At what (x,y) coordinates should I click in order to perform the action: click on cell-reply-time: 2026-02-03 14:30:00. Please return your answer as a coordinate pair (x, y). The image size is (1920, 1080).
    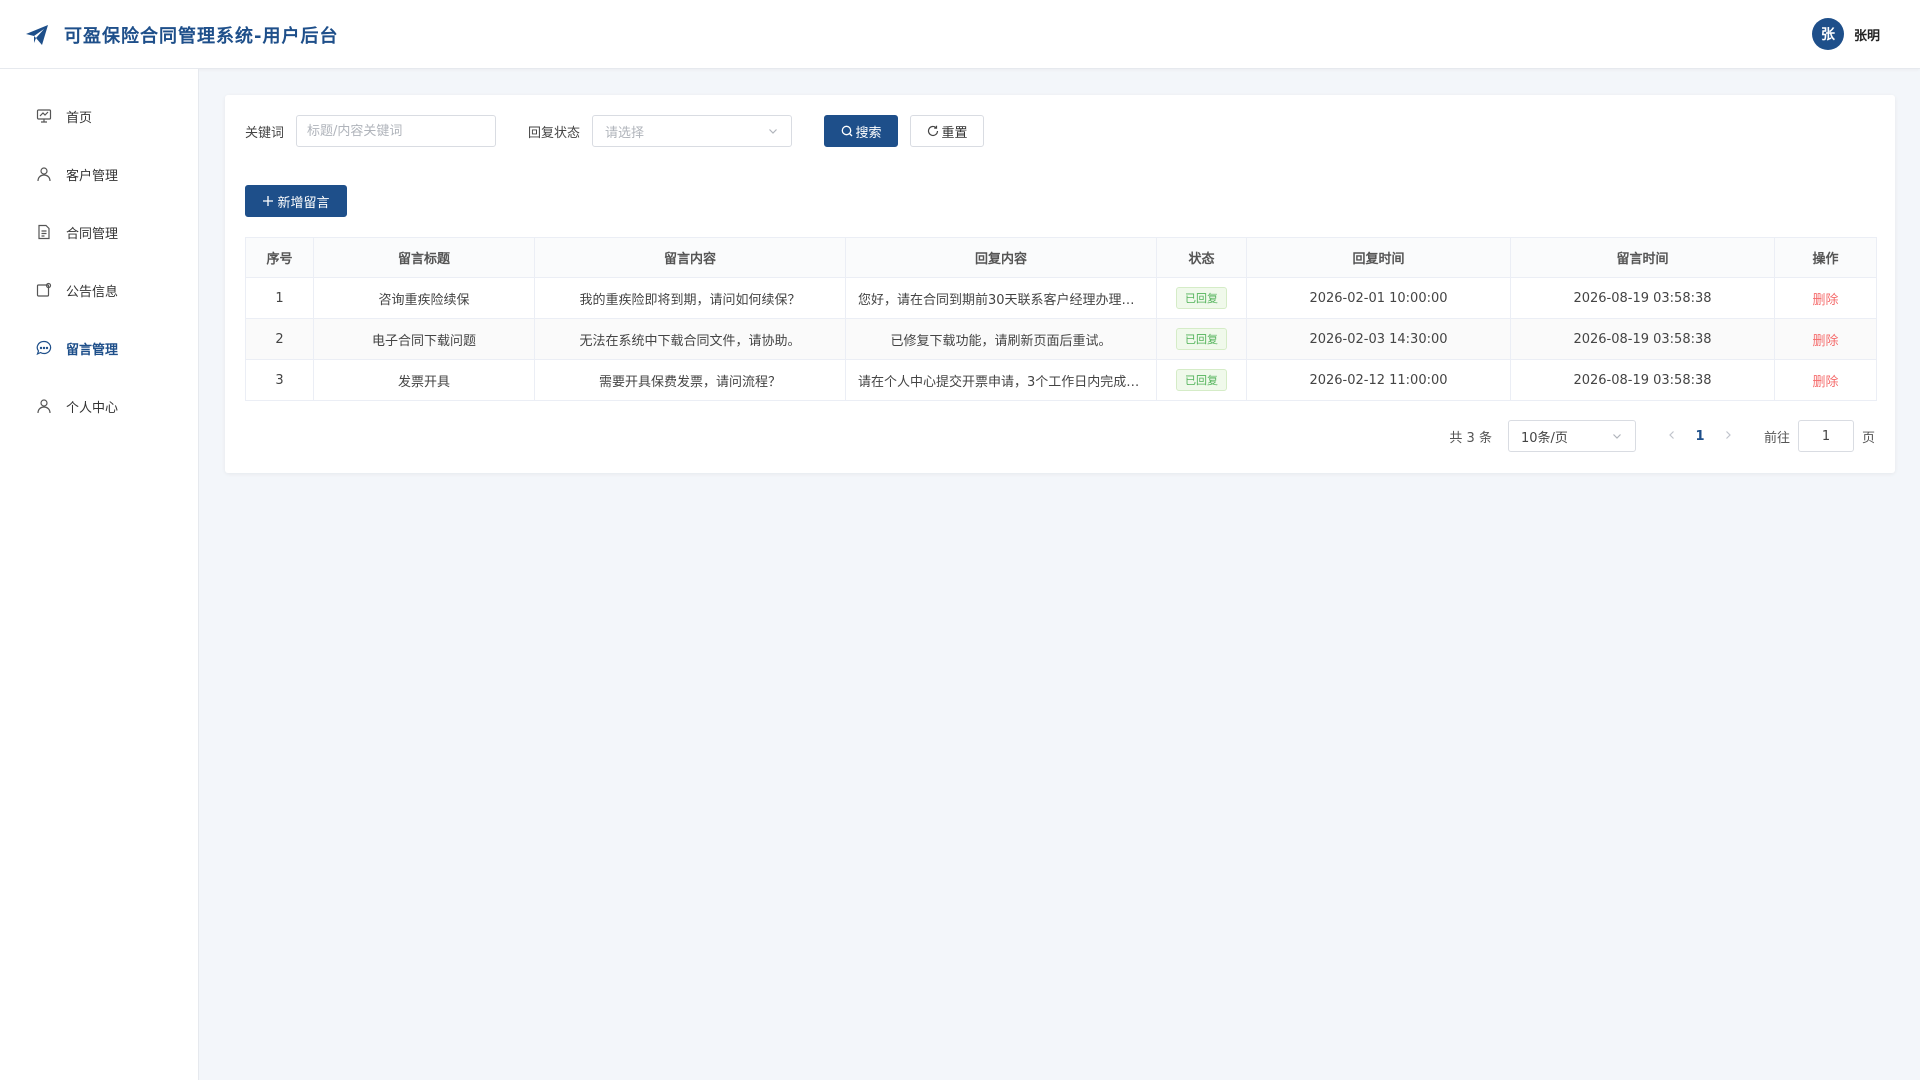
    Looking at the image, I should click on (1378, 339).